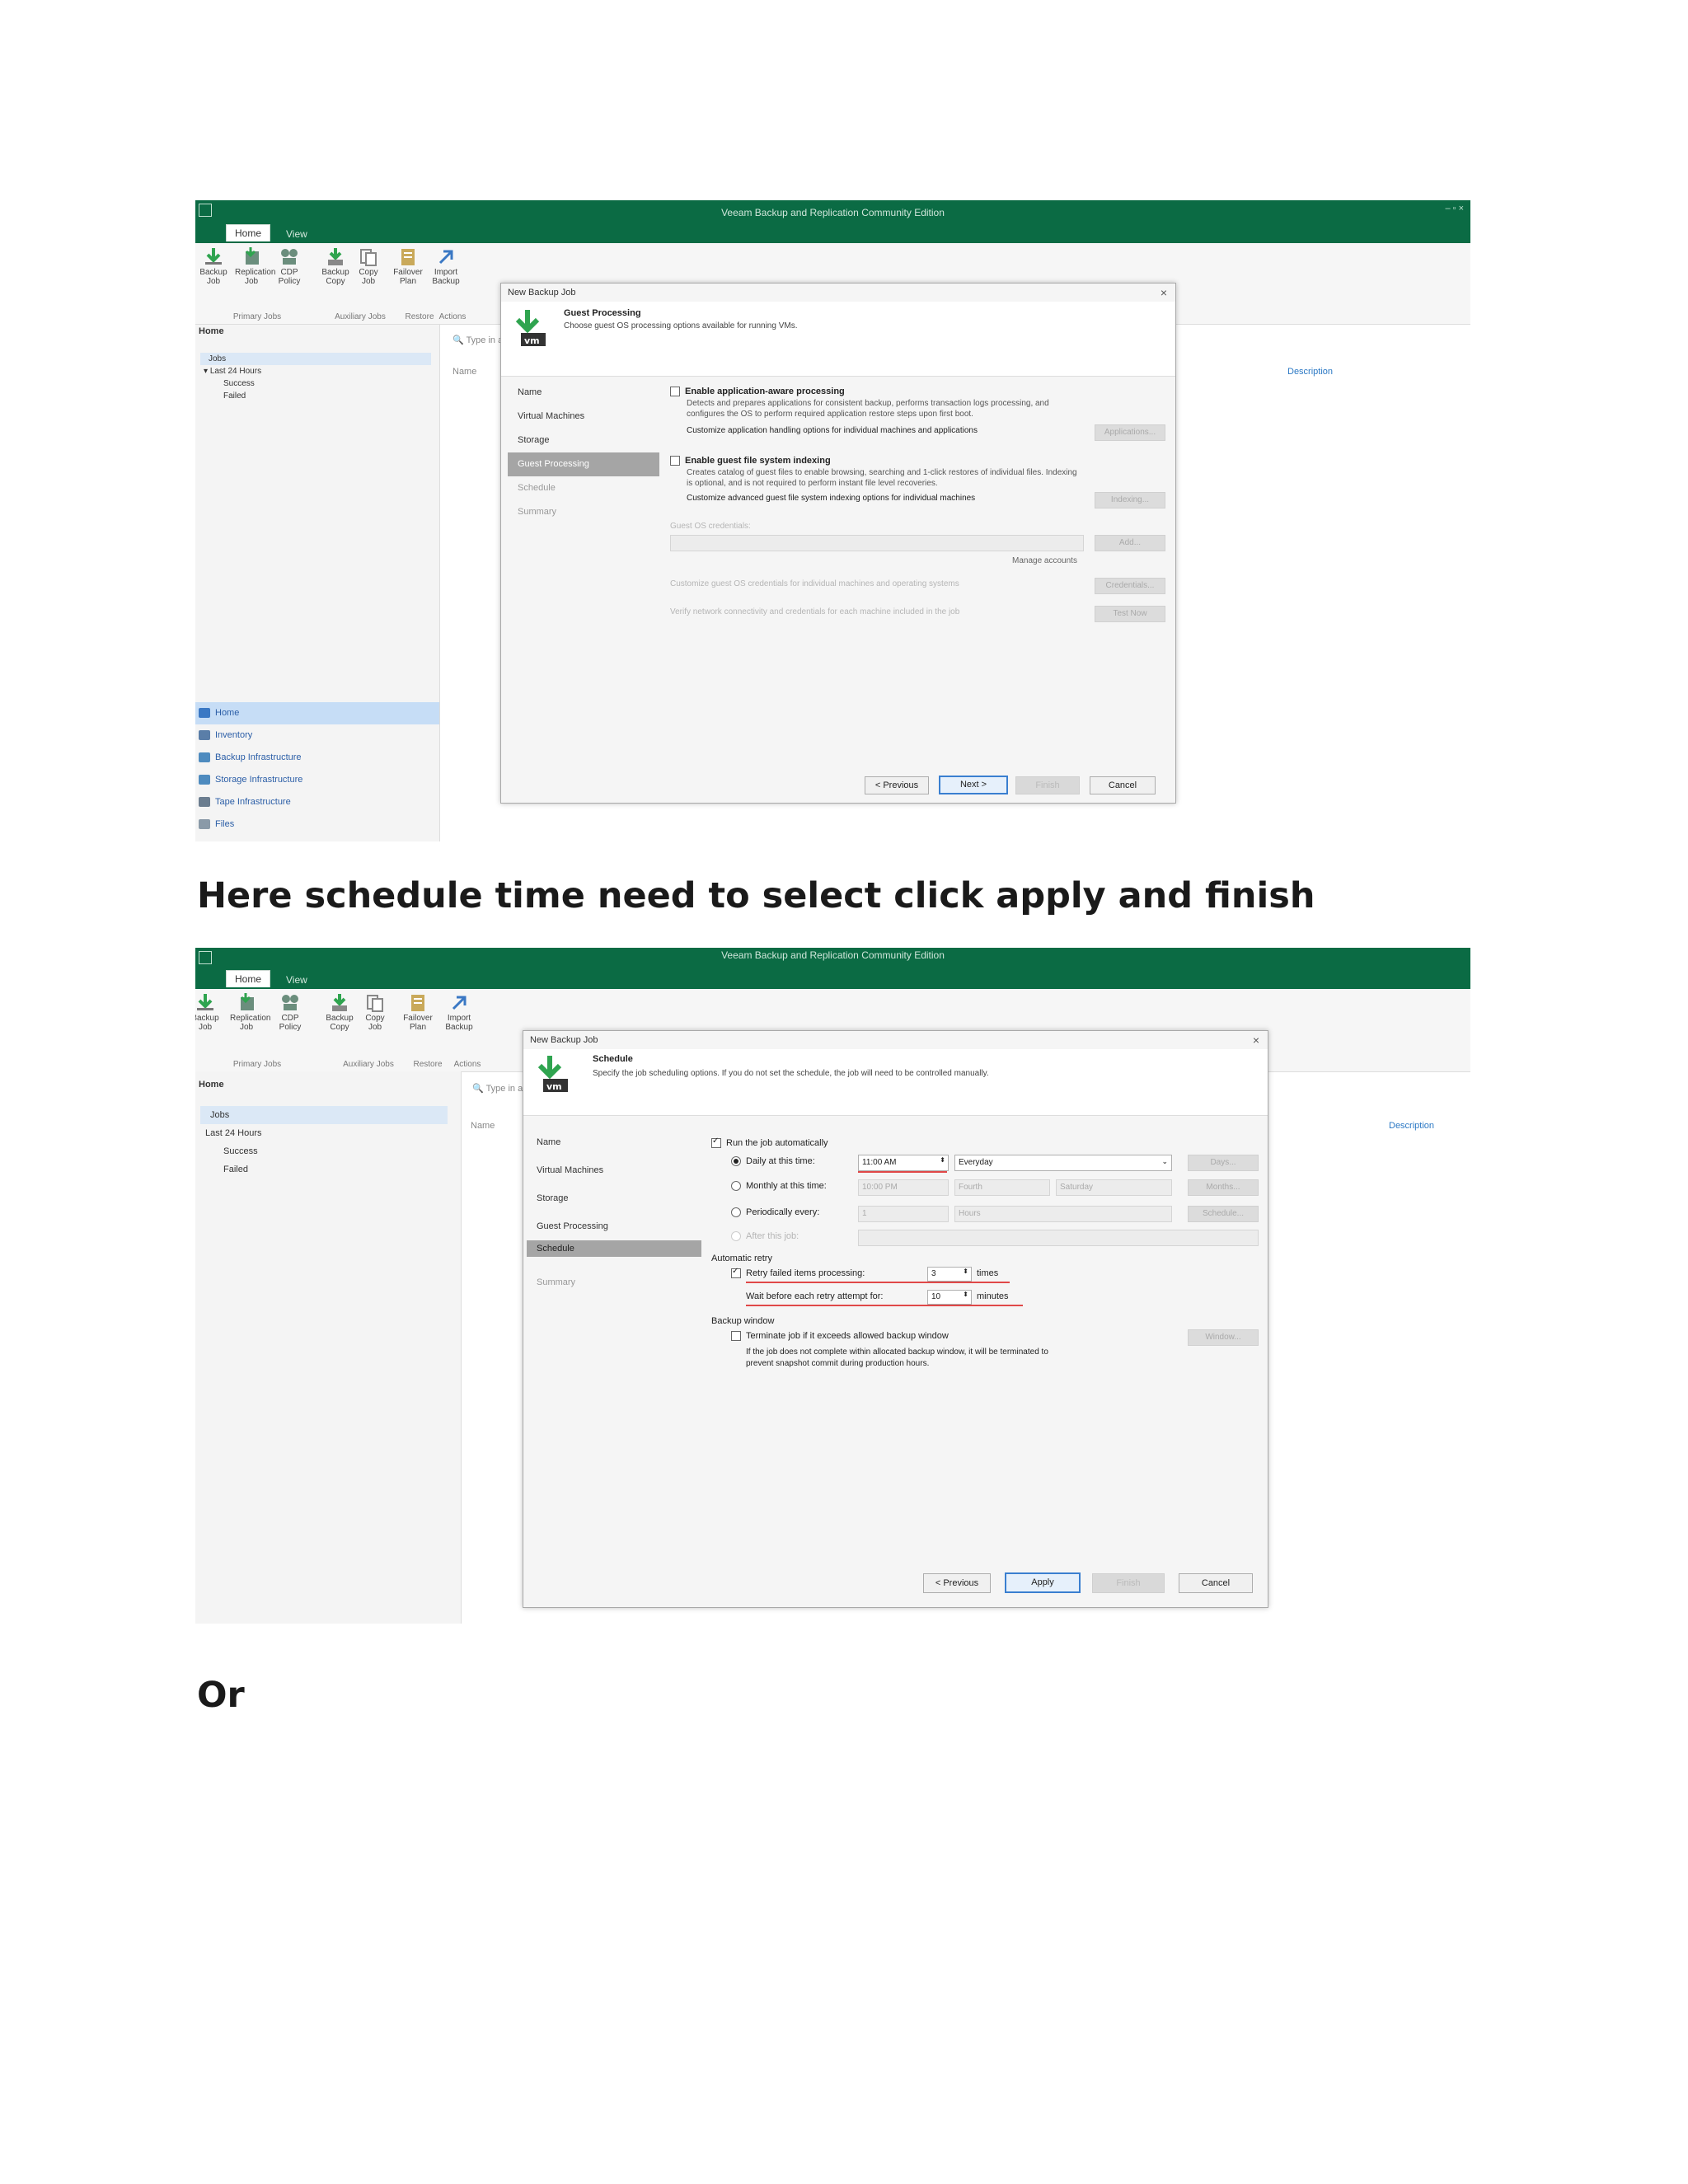 The image size is (1688, 2184). What do you see at coordinates (1130, 614) in the screenshot?
I see `test-now-button: Test Now` at bounding box center [1130, 614].